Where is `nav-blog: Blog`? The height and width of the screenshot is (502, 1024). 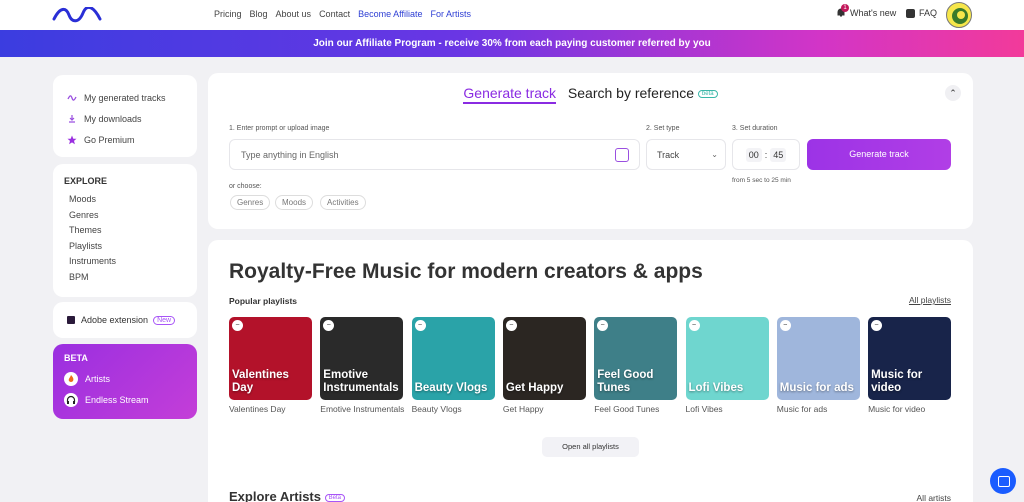
nav-blog: Blog is located at coordinates (259, 14).